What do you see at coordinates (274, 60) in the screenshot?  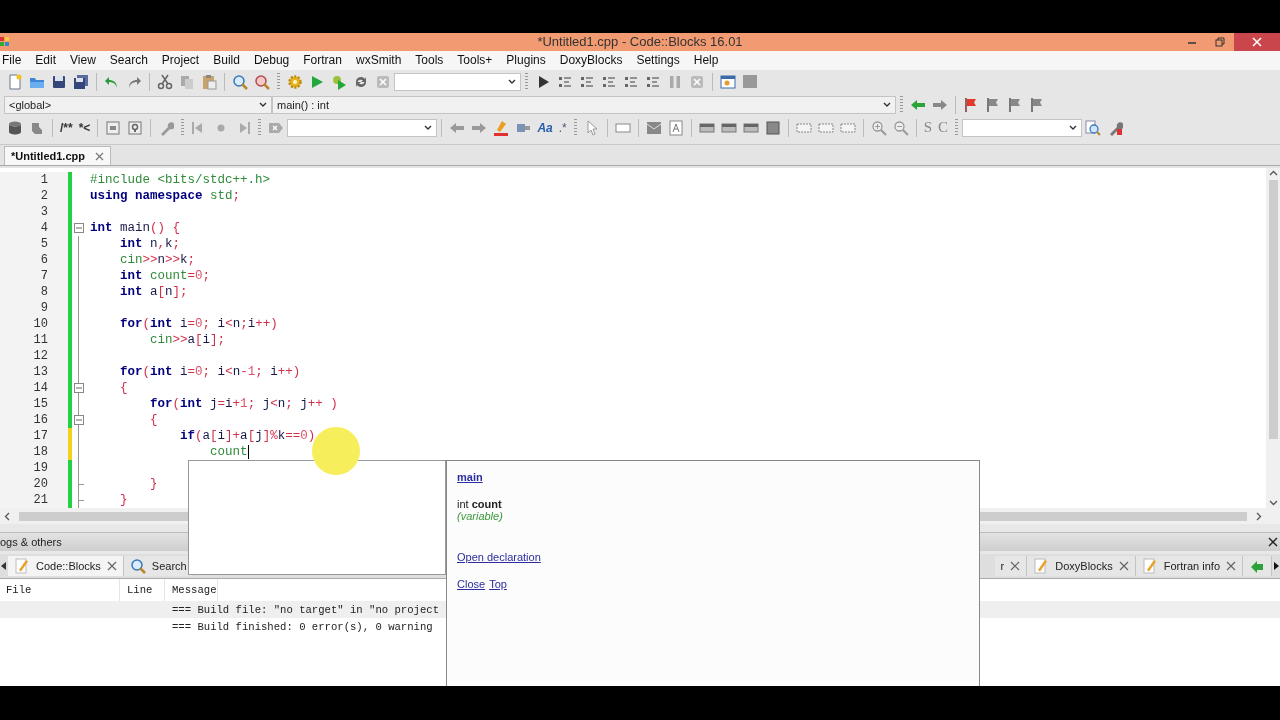 I see `menu-item: Debug` at bounding box center [274, 60].